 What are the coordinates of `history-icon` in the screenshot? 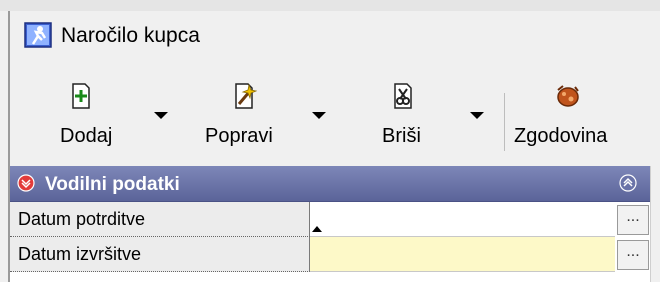 It's located at (568, 96).